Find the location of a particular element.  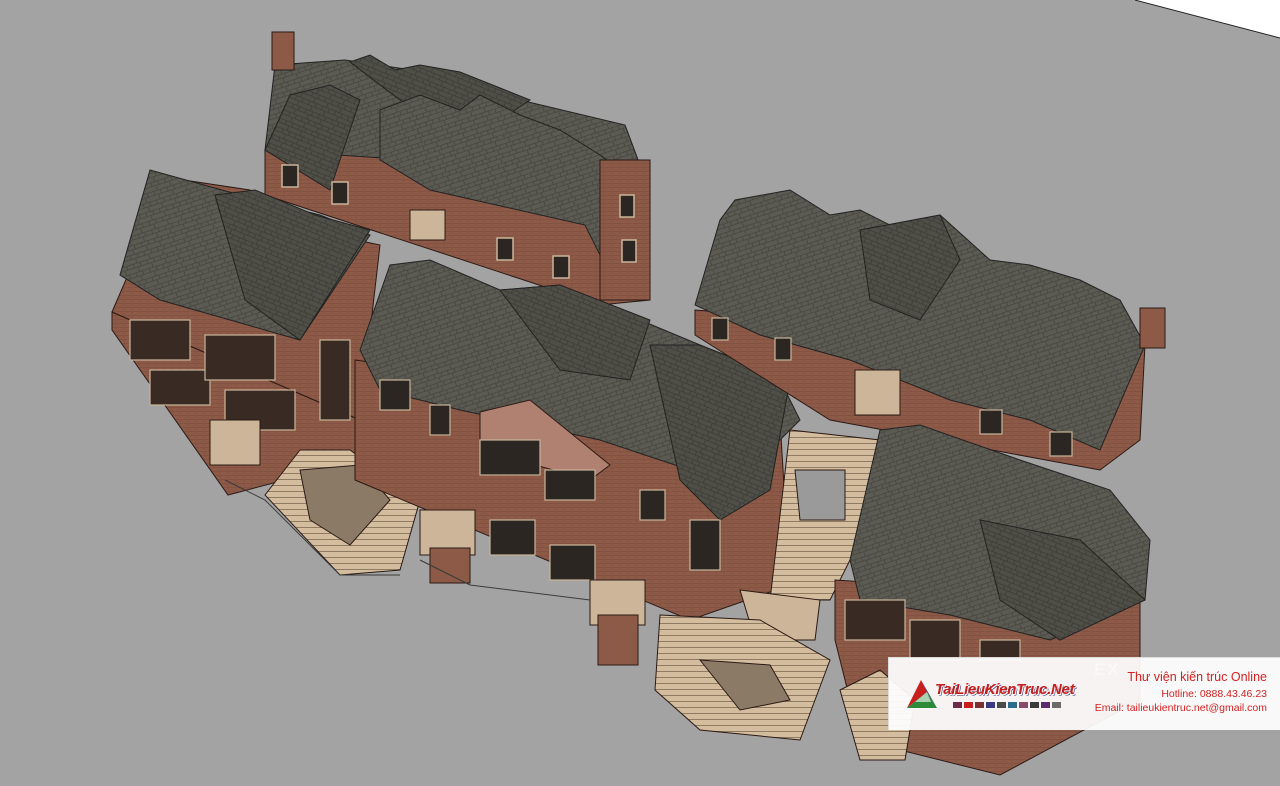

watermark-hotline: Hotline: 0888.43.46.23 is located at coordinates (1214, 694).